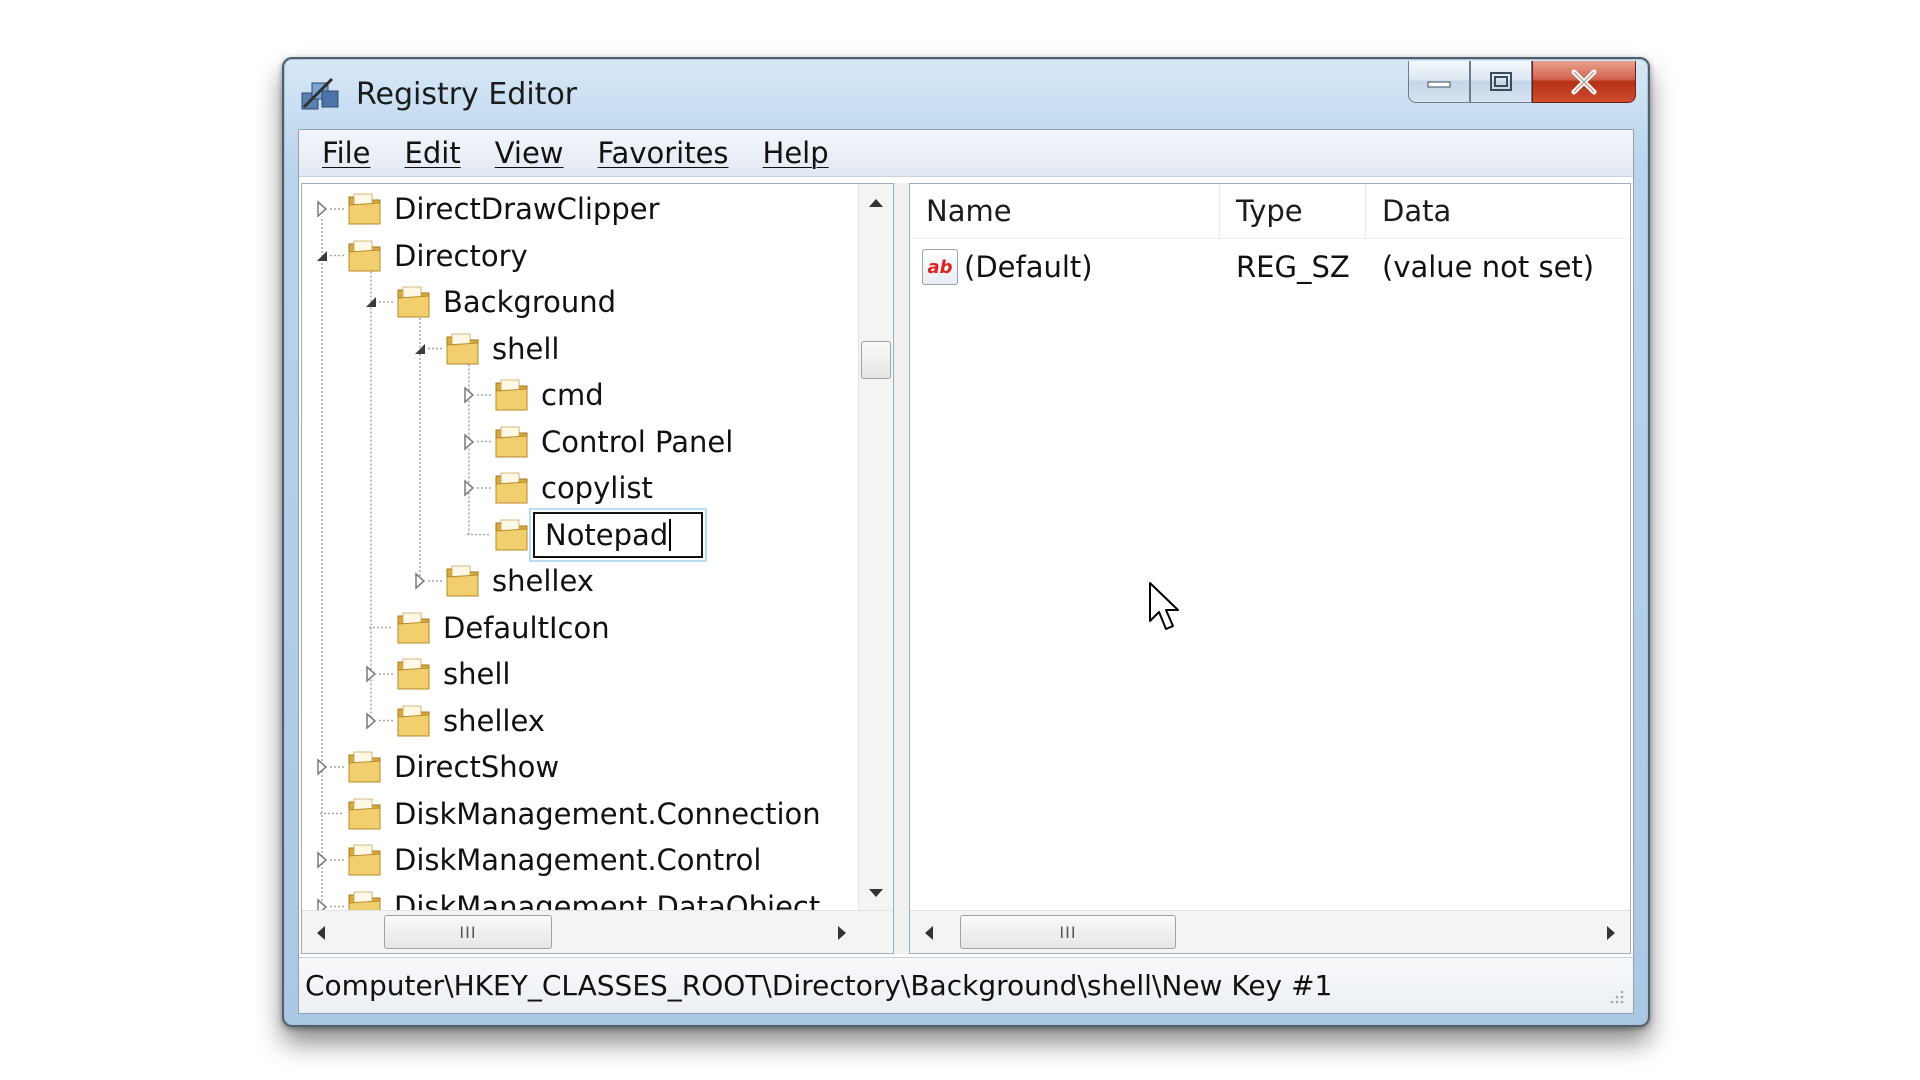 The image size is (1920, 1080). I want to click on tree-item: DefaultIcon, so click(485, 628).